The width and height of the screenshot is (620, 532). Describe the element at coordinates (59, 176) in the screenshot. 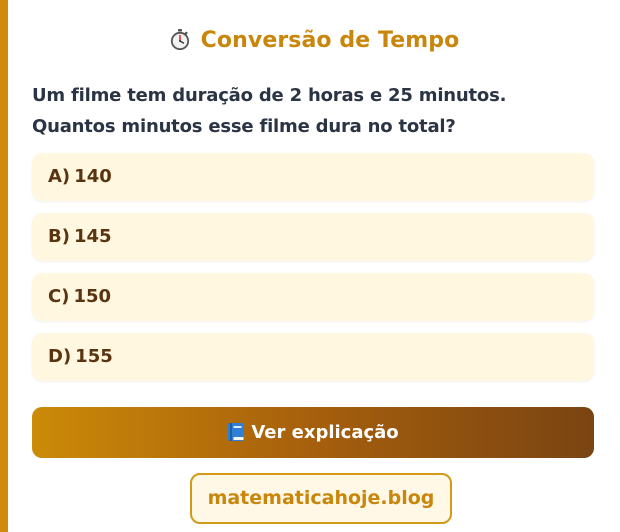

I see `option-letter: A)` at that location.